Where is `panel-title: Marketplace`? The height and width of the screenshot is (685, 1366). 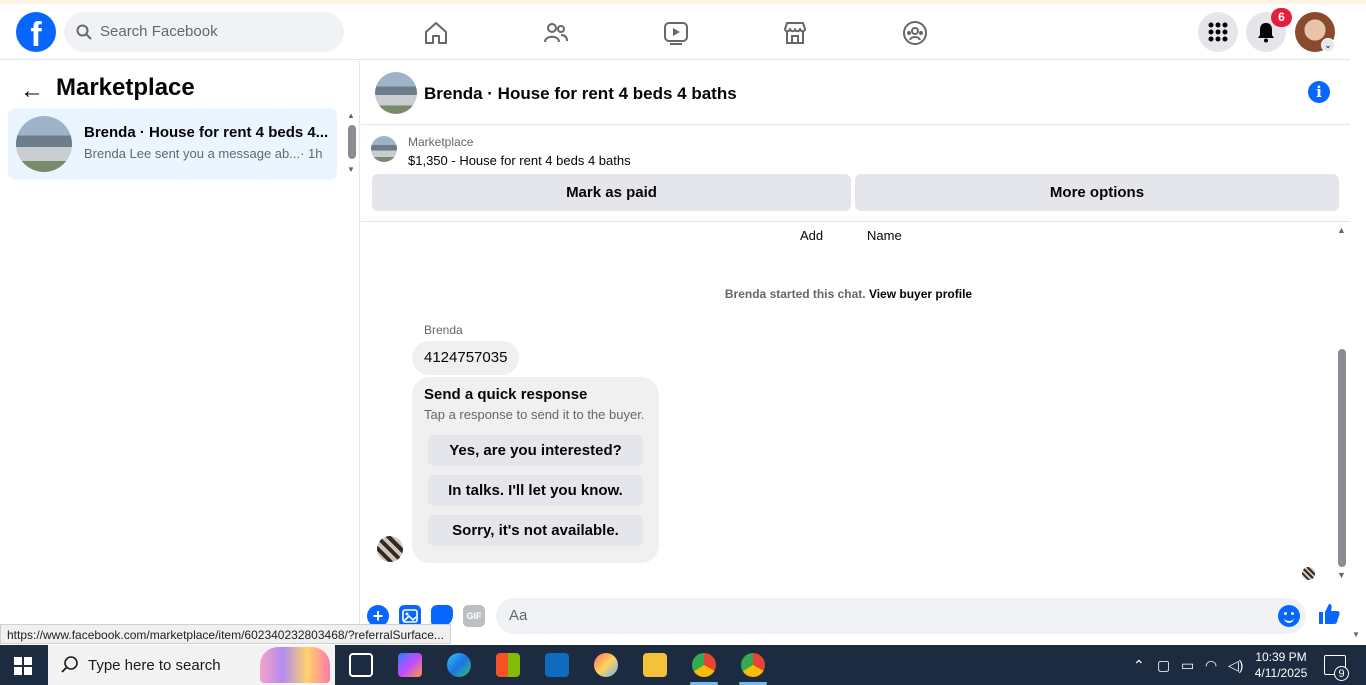
panel-title: Marketplace is located at coordinates (125, 87).